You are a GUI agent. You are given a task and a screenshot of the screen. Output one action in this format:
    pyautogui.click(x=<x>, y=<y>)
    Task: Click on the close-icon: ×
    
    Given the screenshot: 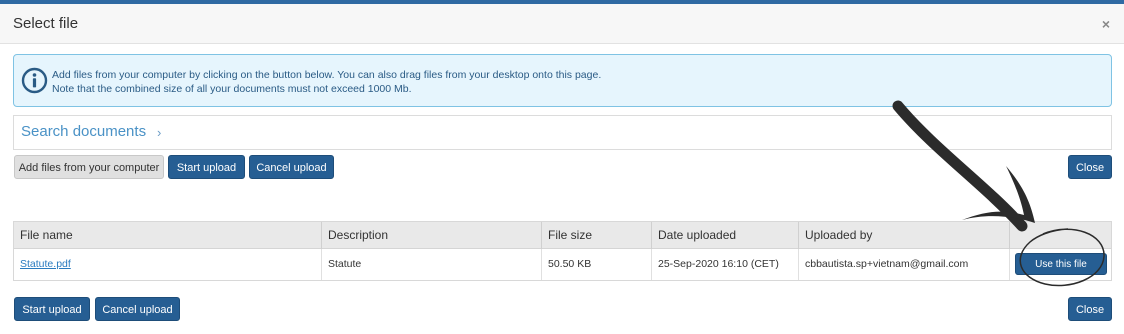 What is the action you would take?
    pyautogui.click(x=1106, y=24)
    